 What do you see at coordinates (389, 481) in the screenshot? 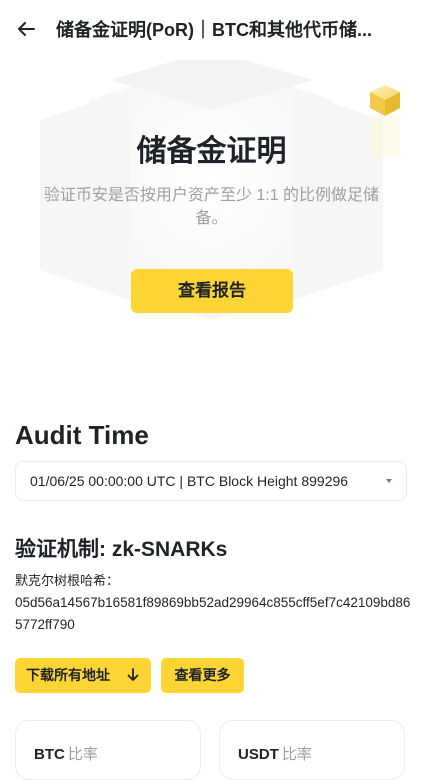
I see `caret-down-icon` at bounding box center [389, 481].